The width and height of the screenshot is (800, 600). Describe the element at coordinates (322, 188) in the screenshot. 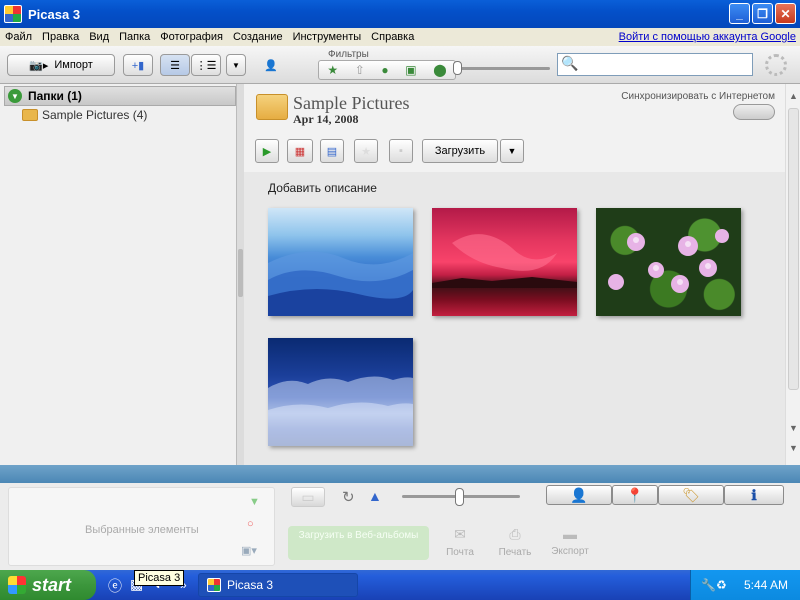

I see `album-description: Добавить описание` at that location.